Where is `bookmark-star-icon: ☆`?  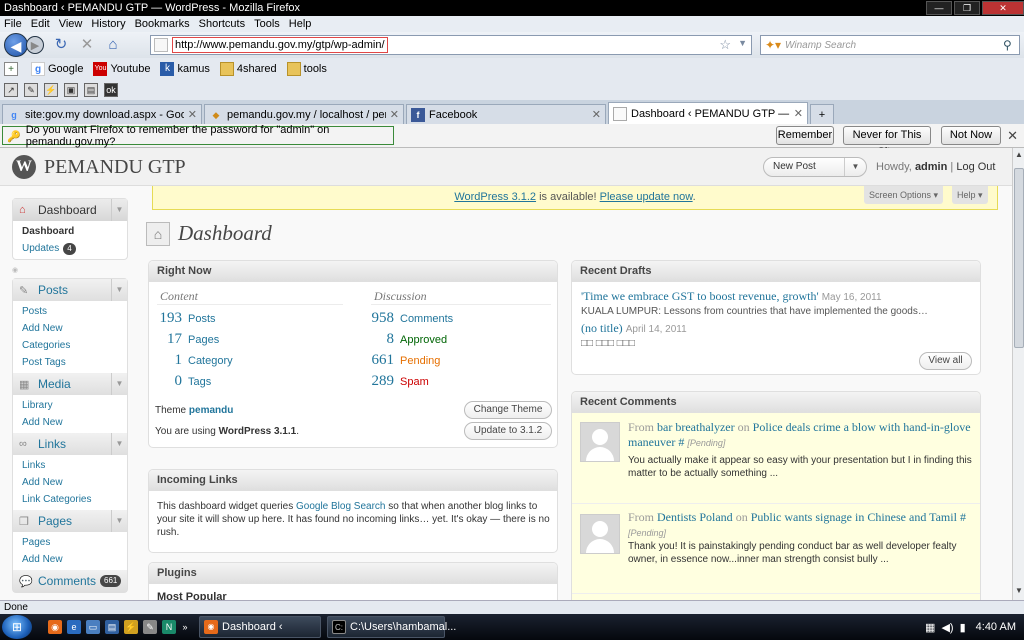
bookmark-star-icon: ☆ is located at coordinates (725, 45).